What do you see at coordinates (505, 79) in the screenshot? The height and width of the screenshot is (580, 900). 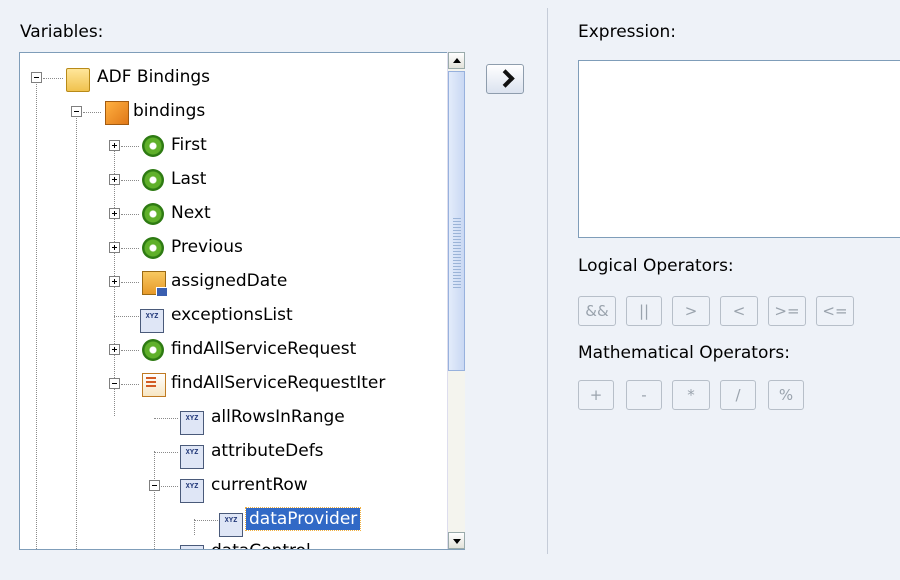 I see `insert-variable-button` at bounding box center [505, 79].